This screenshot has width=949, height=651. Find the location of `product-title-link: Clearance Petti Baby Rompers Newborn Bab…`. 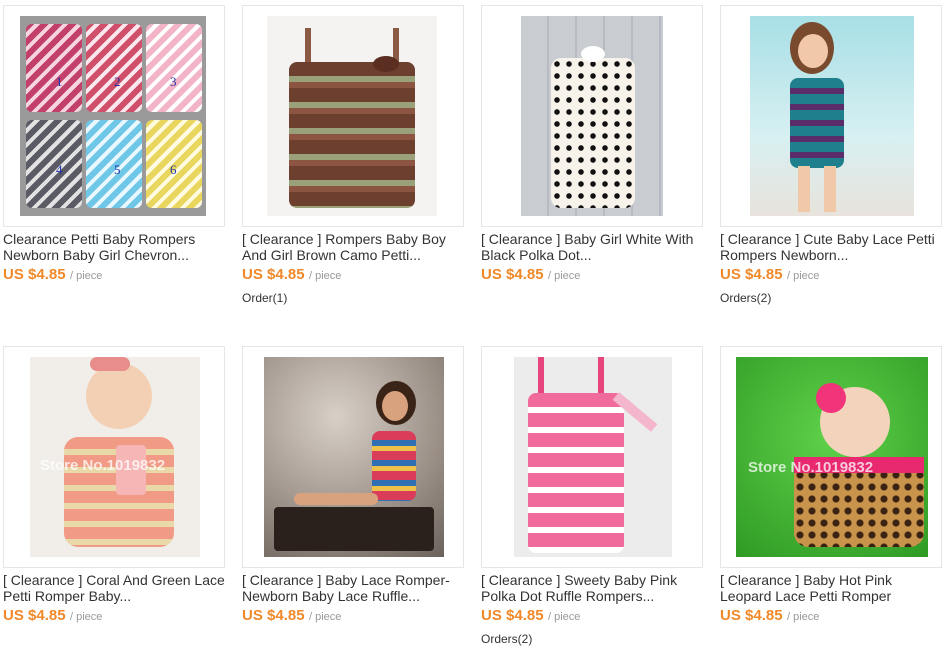

product-title-link: Clearance Petti Baby Rompers Newborn Bab… is located at coordinates (114, 247).